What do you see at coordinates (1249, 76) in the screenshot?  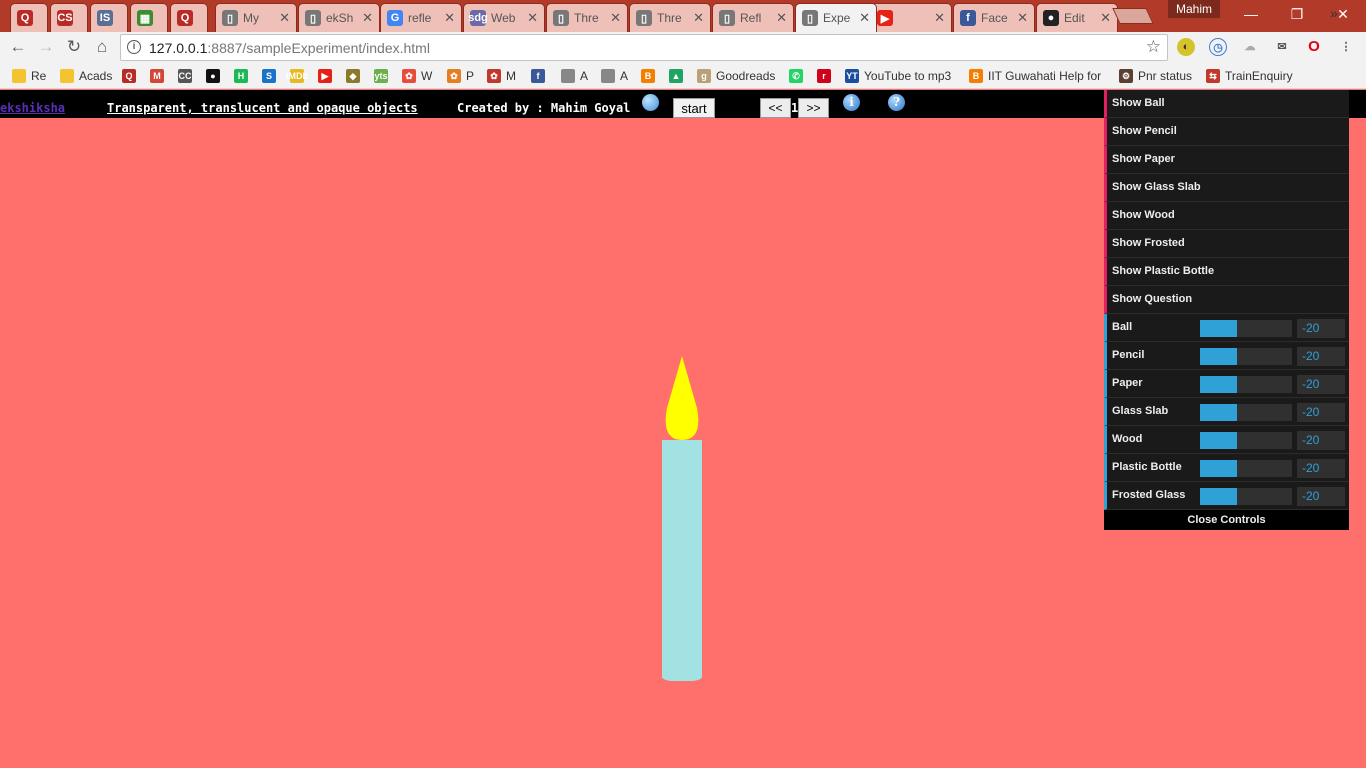 I see `bookmark-item: ⇆ TrainEnquiry` at bounding box center [1249, 76].